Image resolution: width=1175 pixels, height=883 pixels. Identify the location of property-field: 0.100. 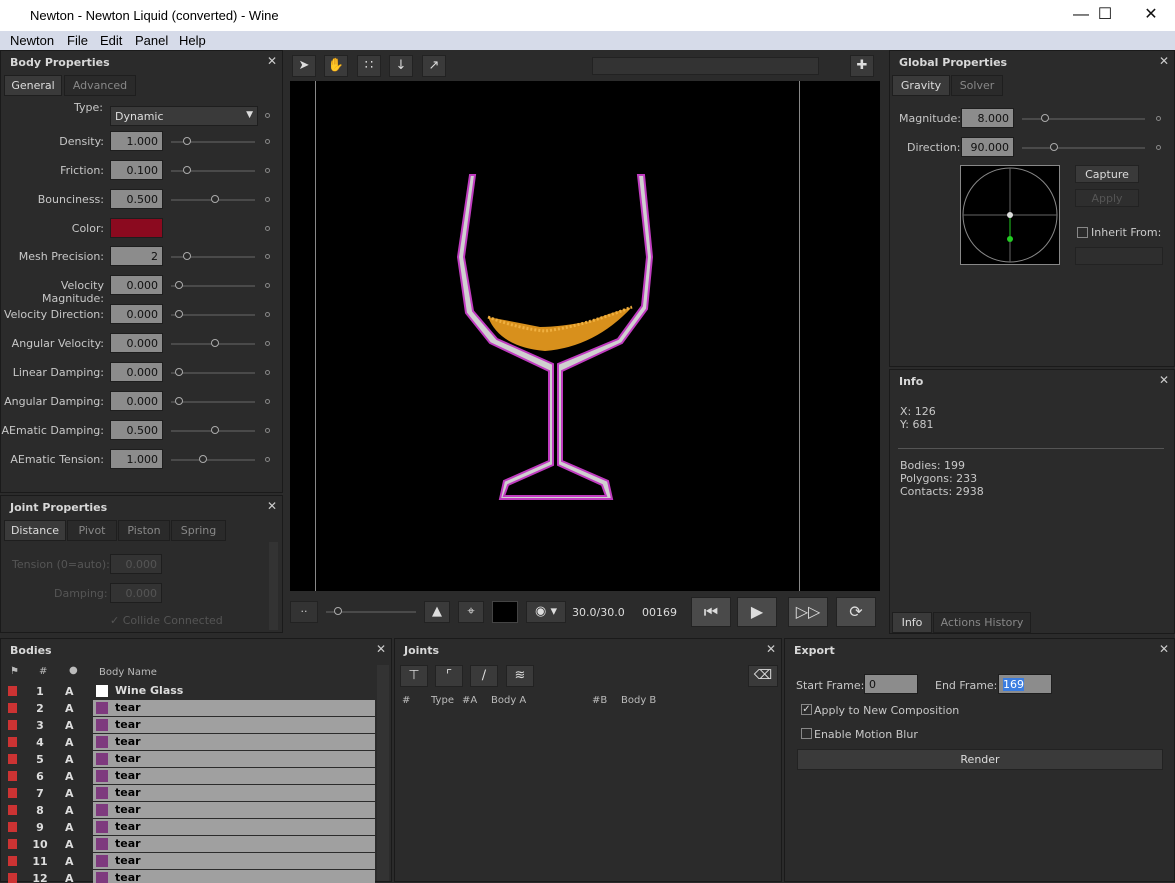
(136, 170).